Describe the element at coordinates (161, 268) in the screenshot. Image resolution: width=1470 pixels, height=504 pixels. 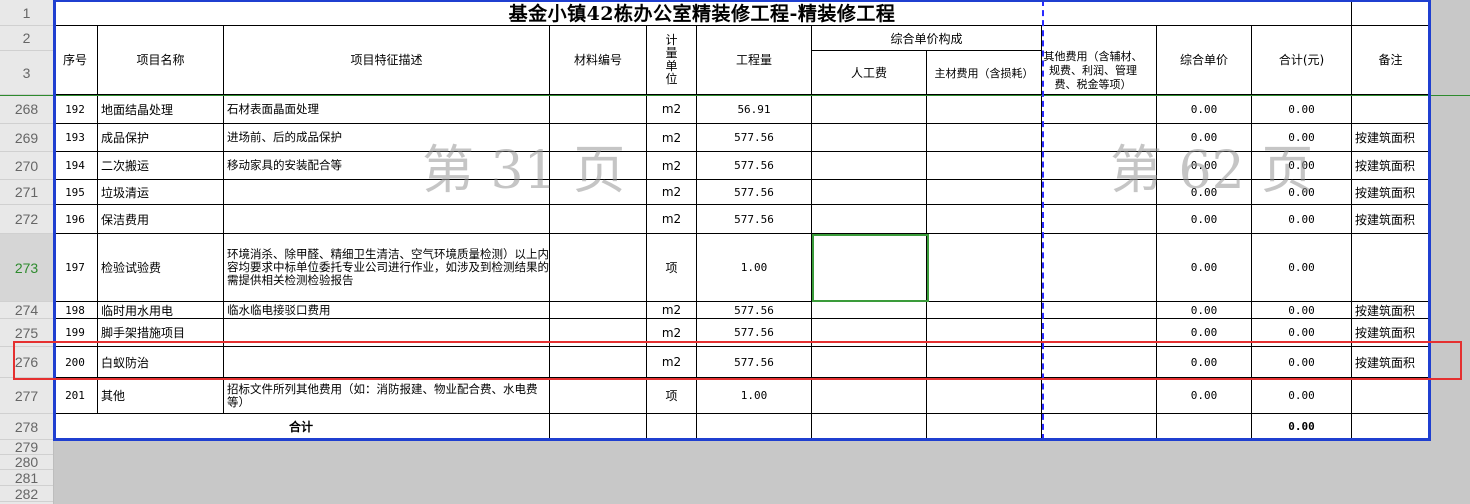
I see `cell-name: 检验试验费` at that location.